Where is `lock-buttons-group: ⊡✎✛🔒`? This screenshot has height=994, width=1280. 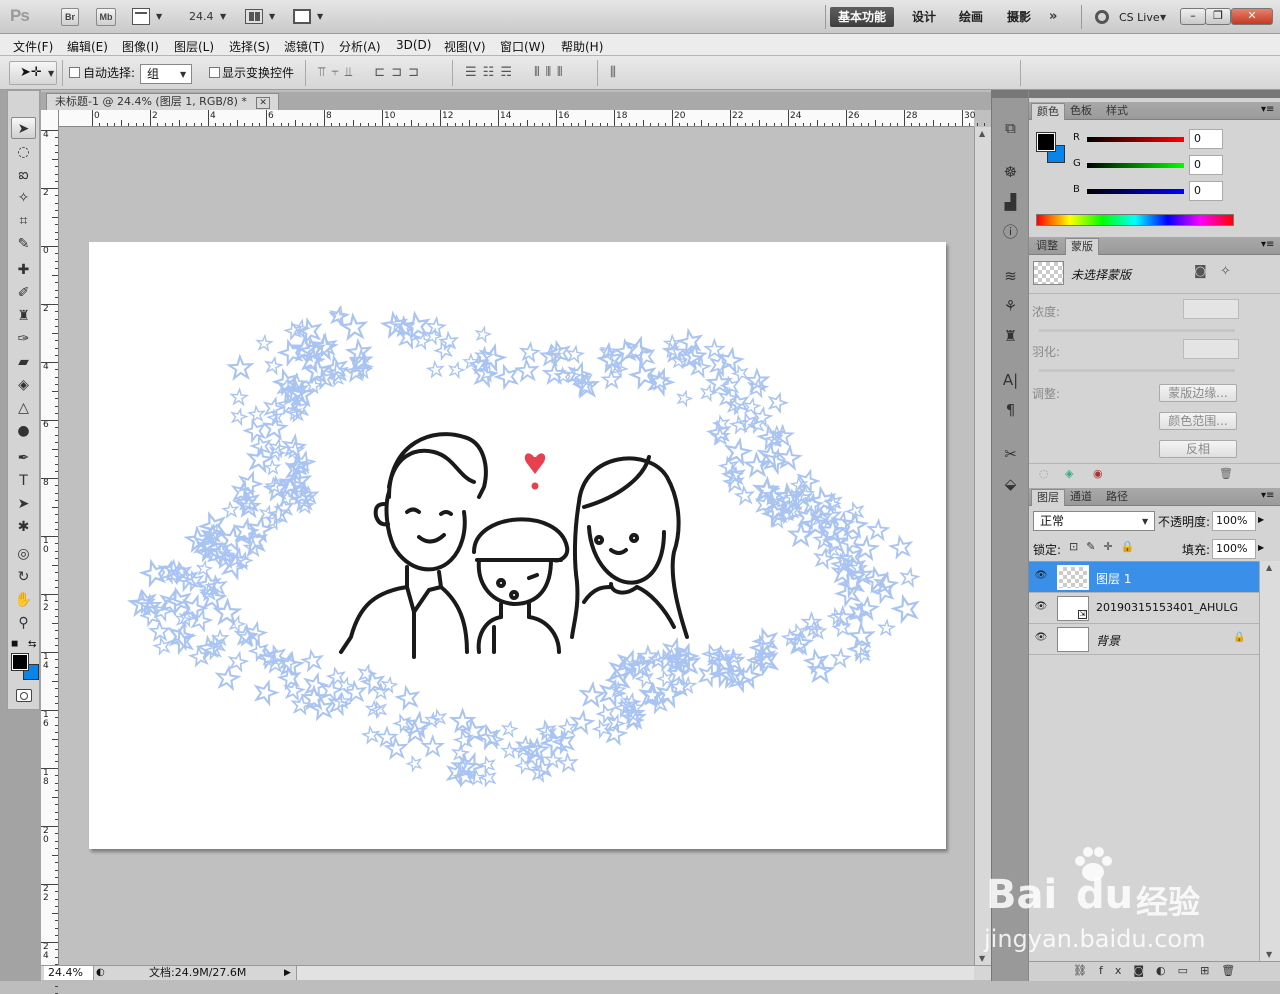
lock-buttons-group: ⊡✎✛🔒 is located at coordinates (1105, 546).